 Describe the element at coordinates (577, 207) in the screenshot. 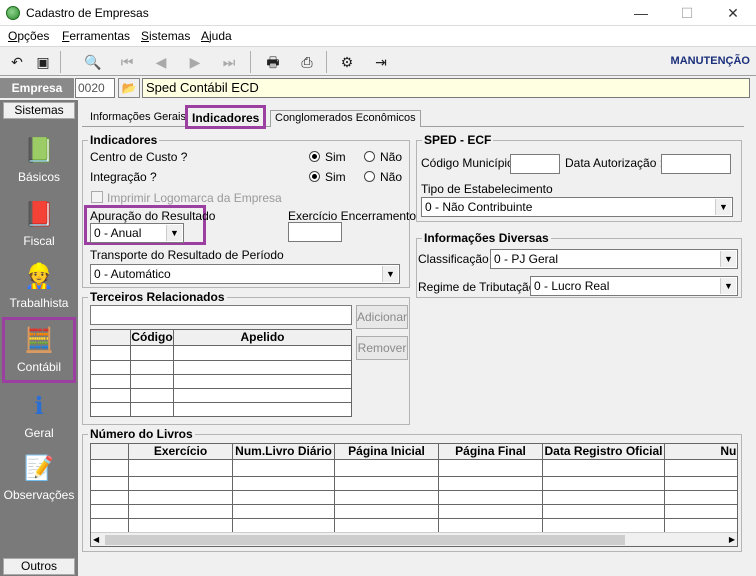

I see `tipo-estabelecimento-select: 0 - Não Contribuinte ▼` at that location.